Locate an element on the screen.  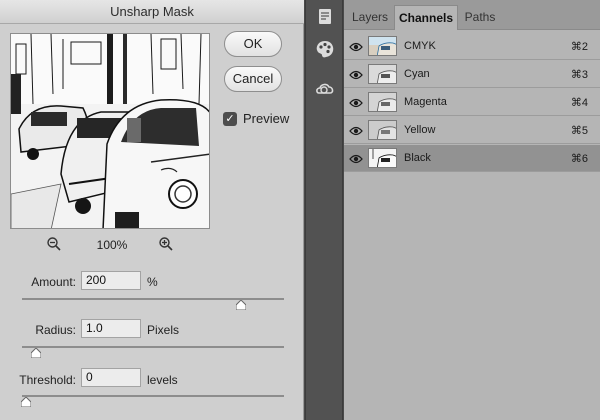
tab-layers: Layers is located at coordinates (370, 17).